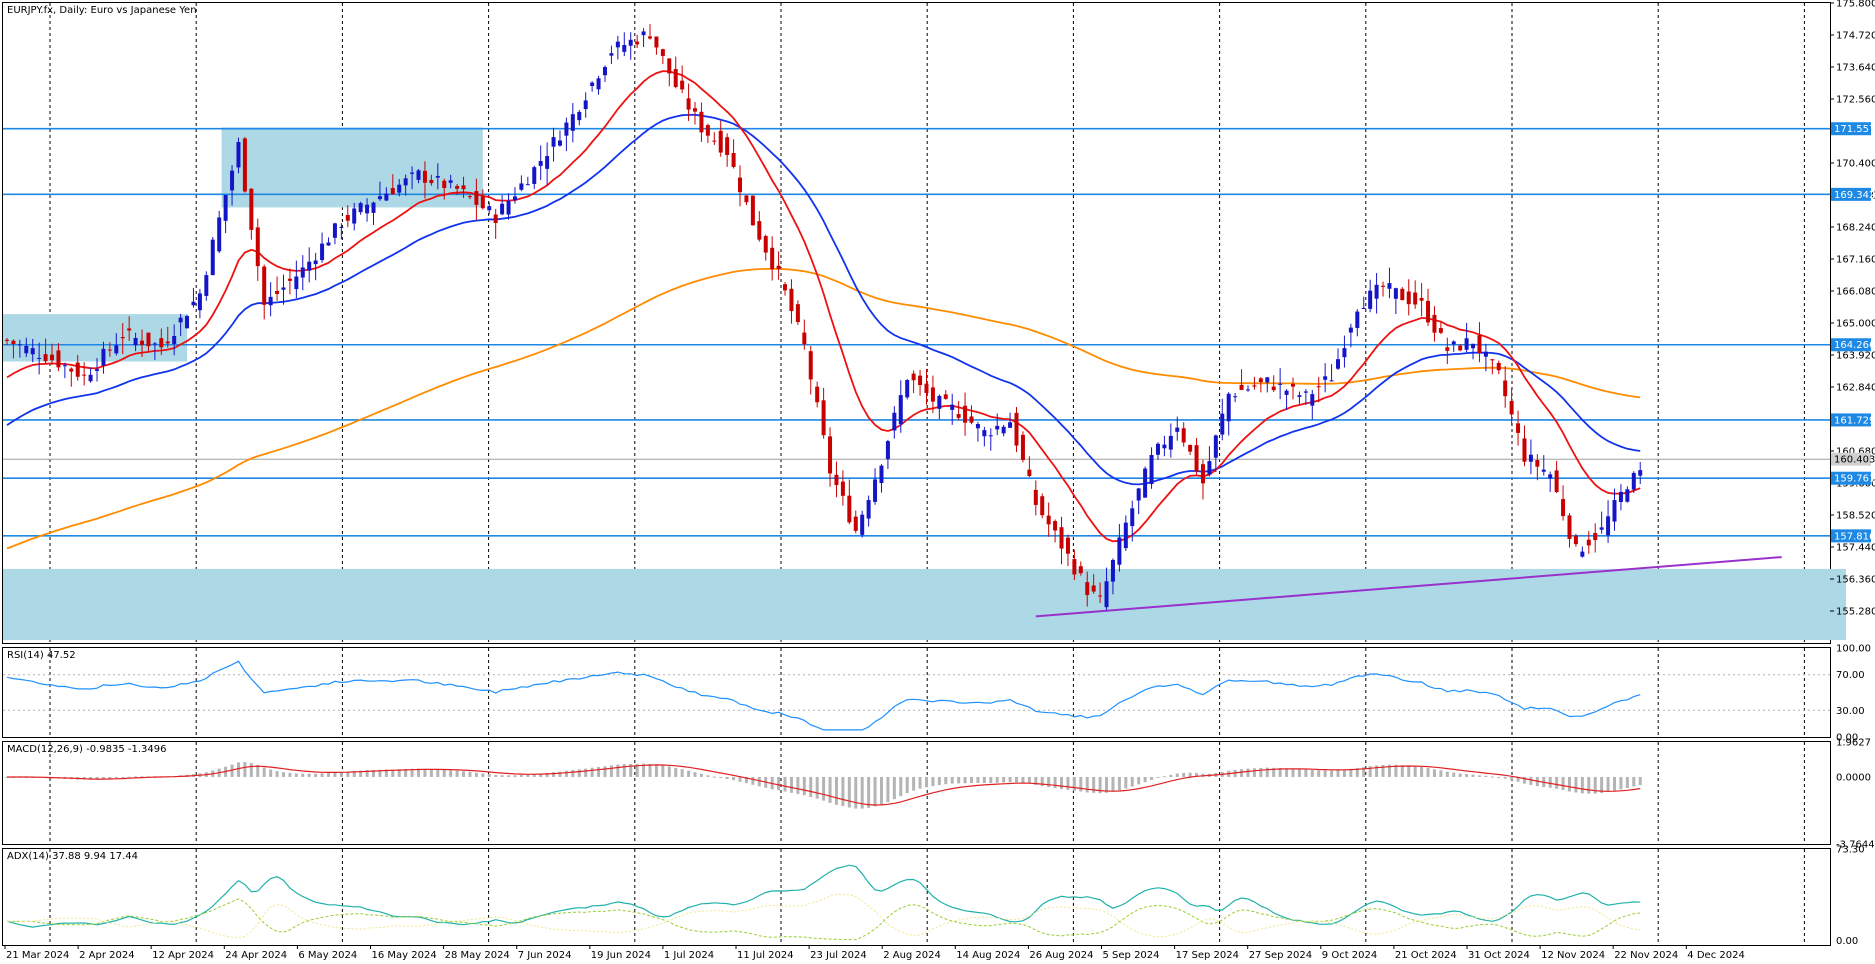 The width and height of the screenshot is (1875, 964). Describe the element at coordinates (621, 955) in the screenshot. I see `time-tick-label: 19 Jun 2024` at that location.